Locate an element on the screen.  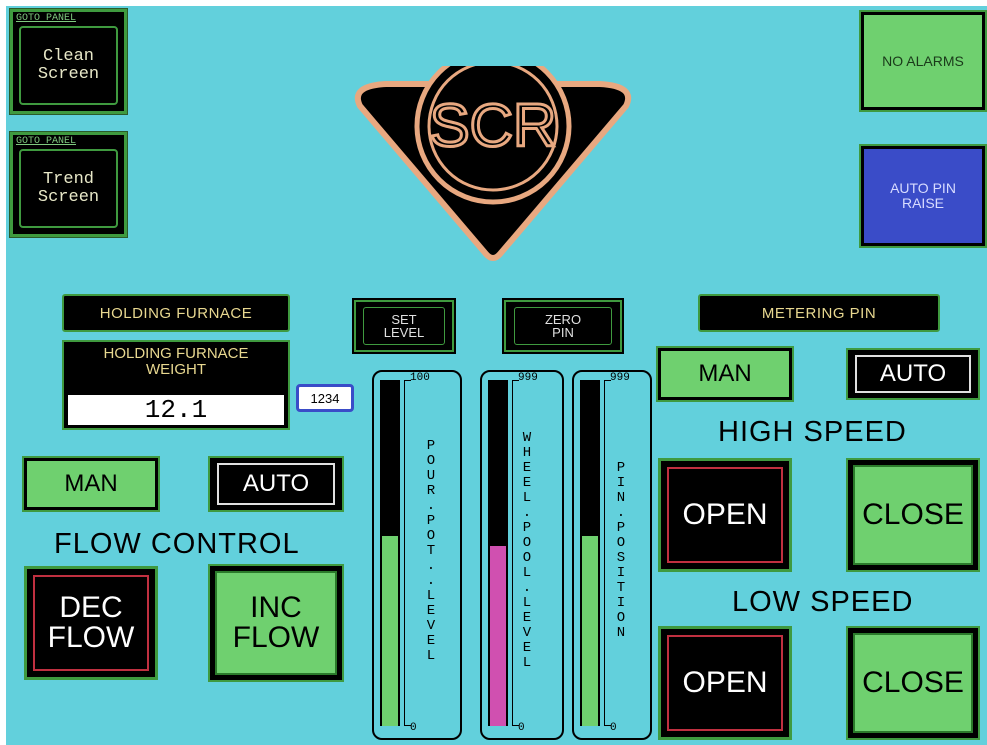
pour-pot-level-fill is located at coordinates (390, 630).